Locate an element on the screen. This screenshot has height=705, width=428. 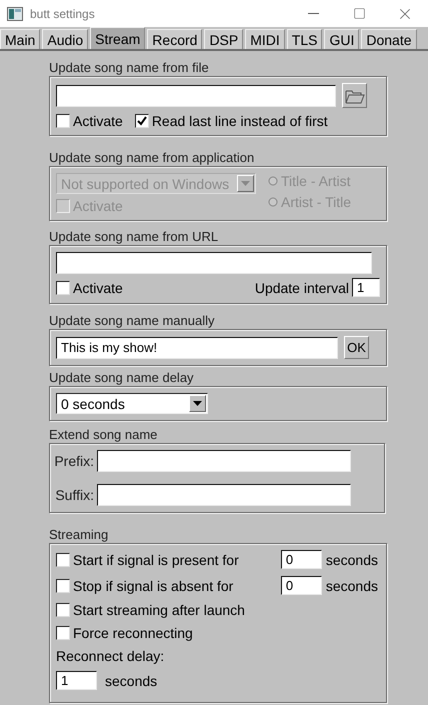
tab: TLS is located at coordinates (304, 39).